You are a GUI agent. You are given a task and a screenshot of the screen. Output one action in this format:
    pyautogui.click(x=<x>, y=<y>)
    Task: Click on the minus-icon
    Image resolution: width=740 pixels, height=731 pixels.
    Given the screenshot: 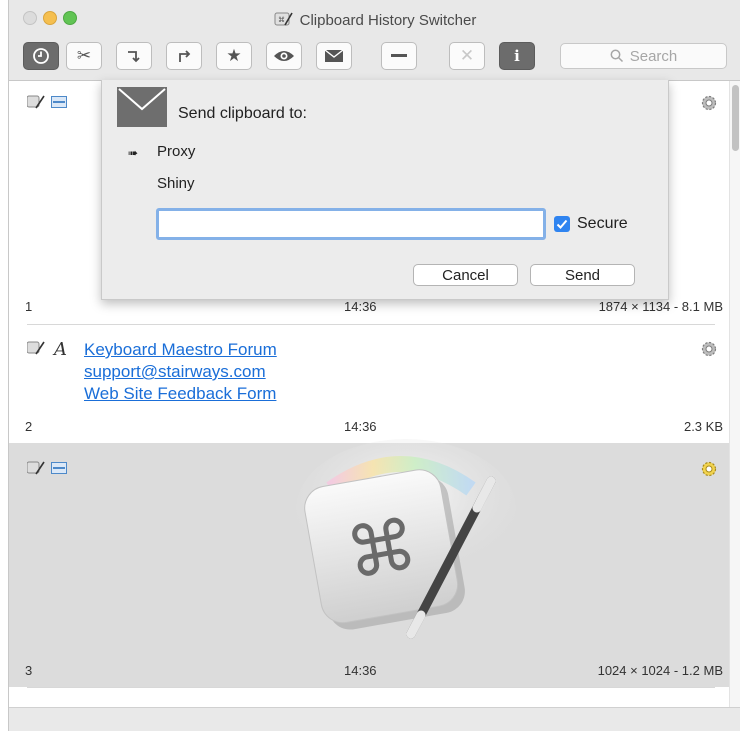 What is the action you would take?
    pyautogui.click(x=399, y=55)
    